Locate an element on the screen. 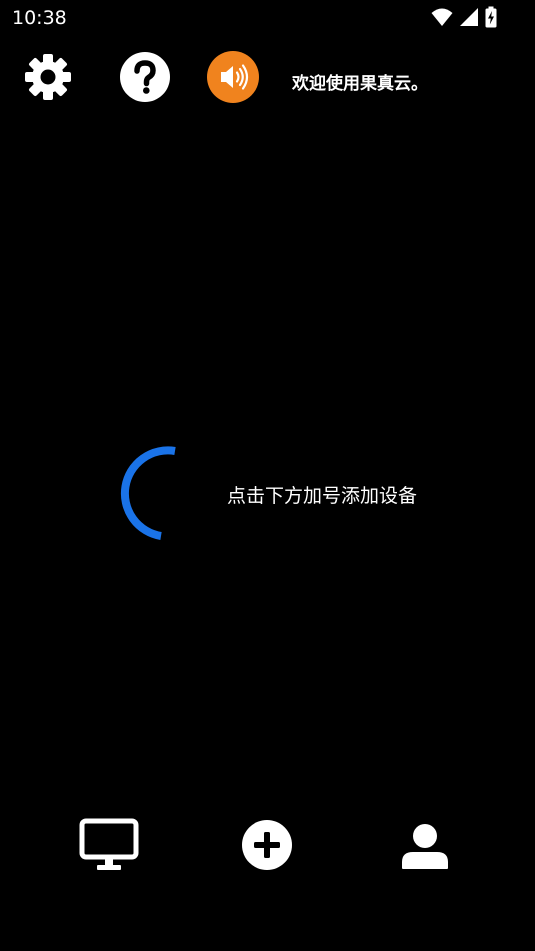 The width and height of the screenshot is (535, 951). sound-button is located at coordinates (233, 79).